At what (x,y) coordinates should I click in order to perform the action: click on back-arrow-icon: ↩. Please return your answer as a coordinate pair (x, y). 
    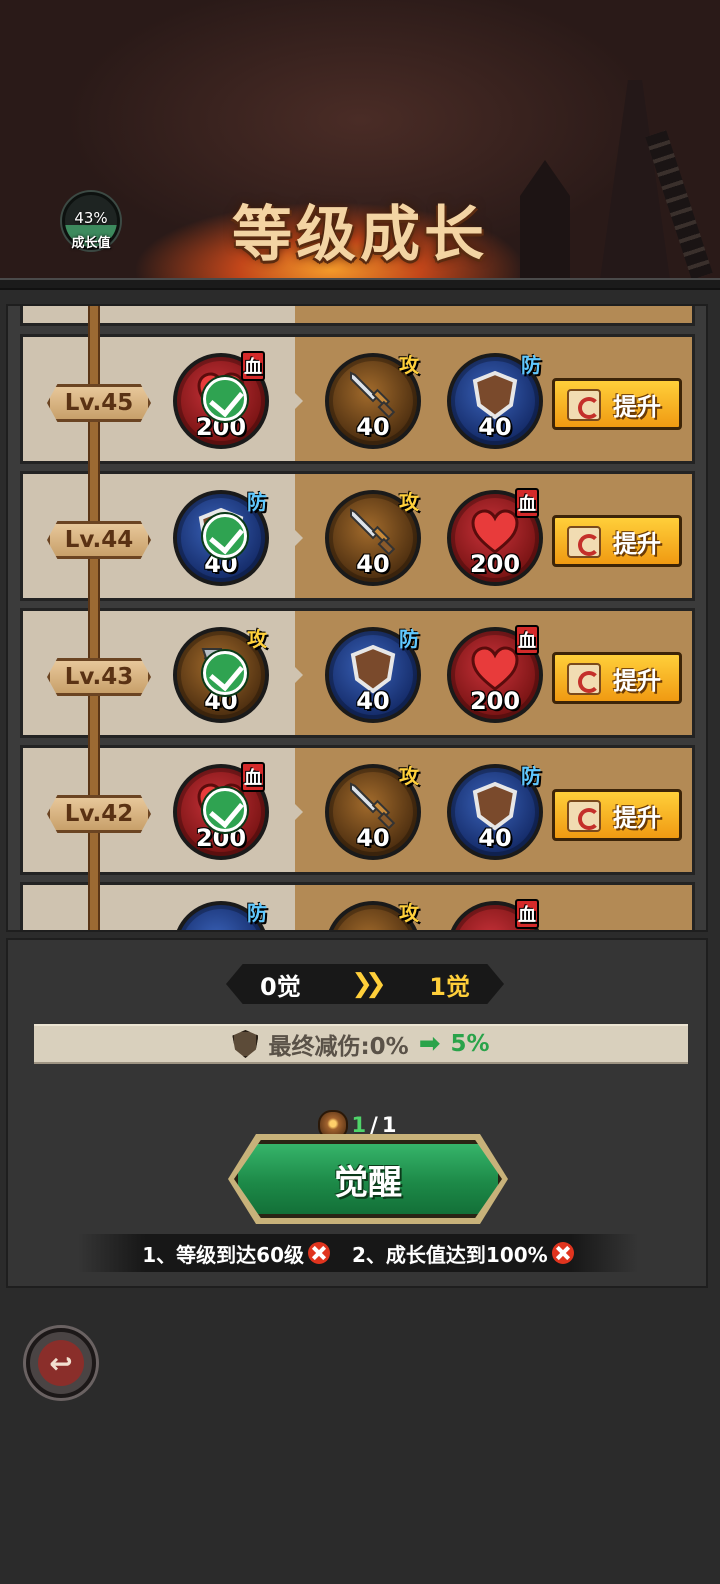
    Looking at the image, I should click on (61, 1363).